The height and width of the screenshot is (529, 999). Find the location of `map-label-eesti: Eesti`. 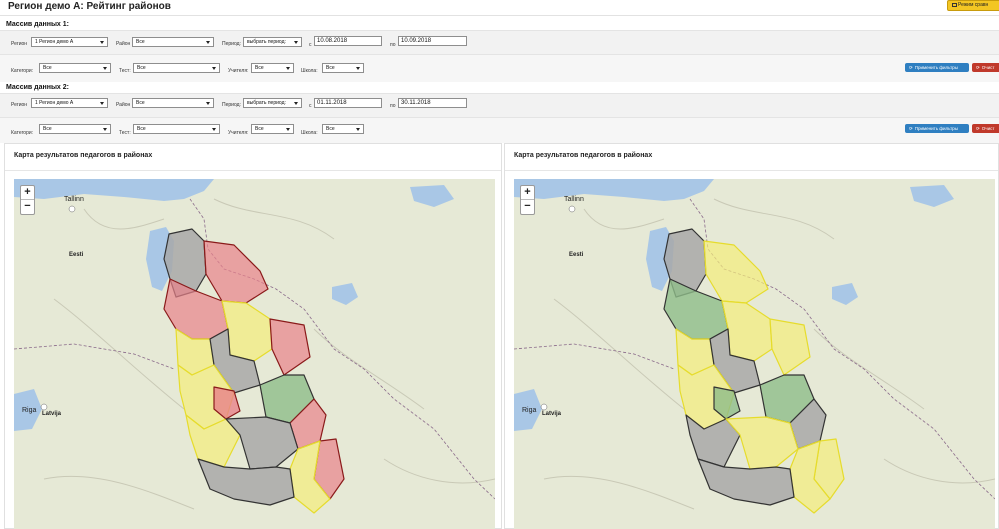

map-label-eesti: Eesti is located at coordinates (576, 255).